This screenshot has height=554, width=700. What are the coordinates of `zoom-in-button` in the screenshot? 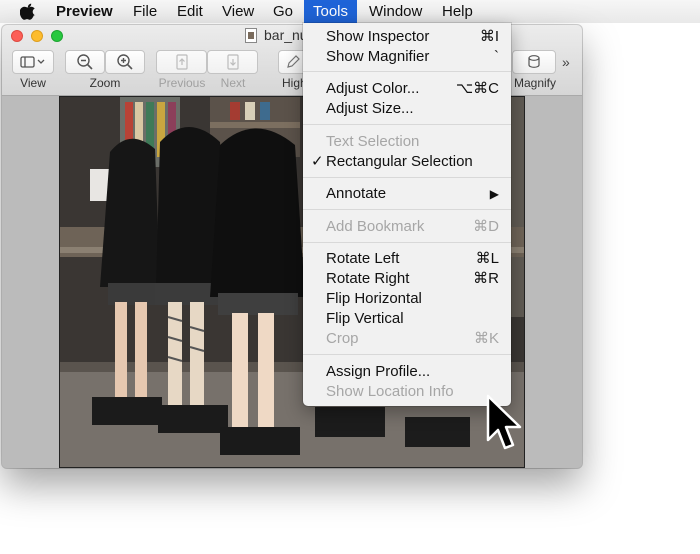 It's located at (125, 62).